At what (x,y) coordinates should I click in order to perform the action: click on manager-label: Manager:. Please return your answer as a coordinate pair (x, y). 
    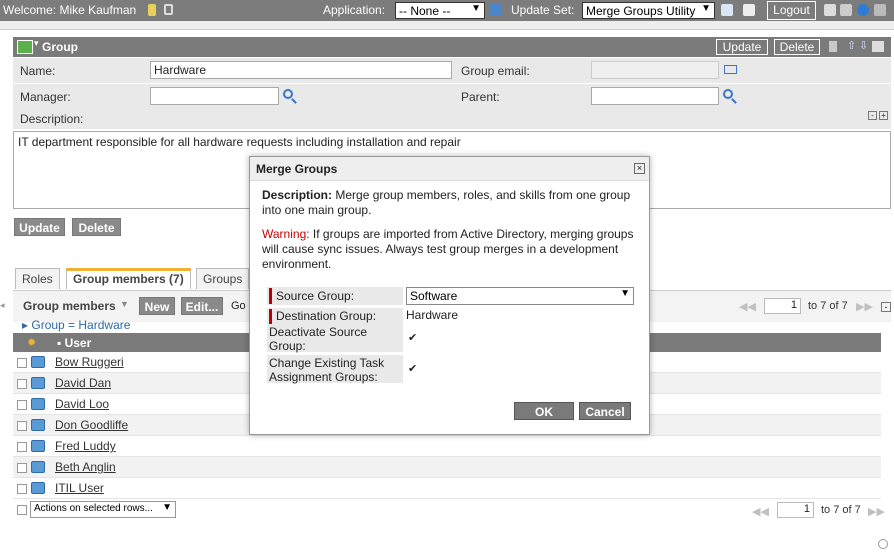
    Looking at the image, I should click on (45, 97).